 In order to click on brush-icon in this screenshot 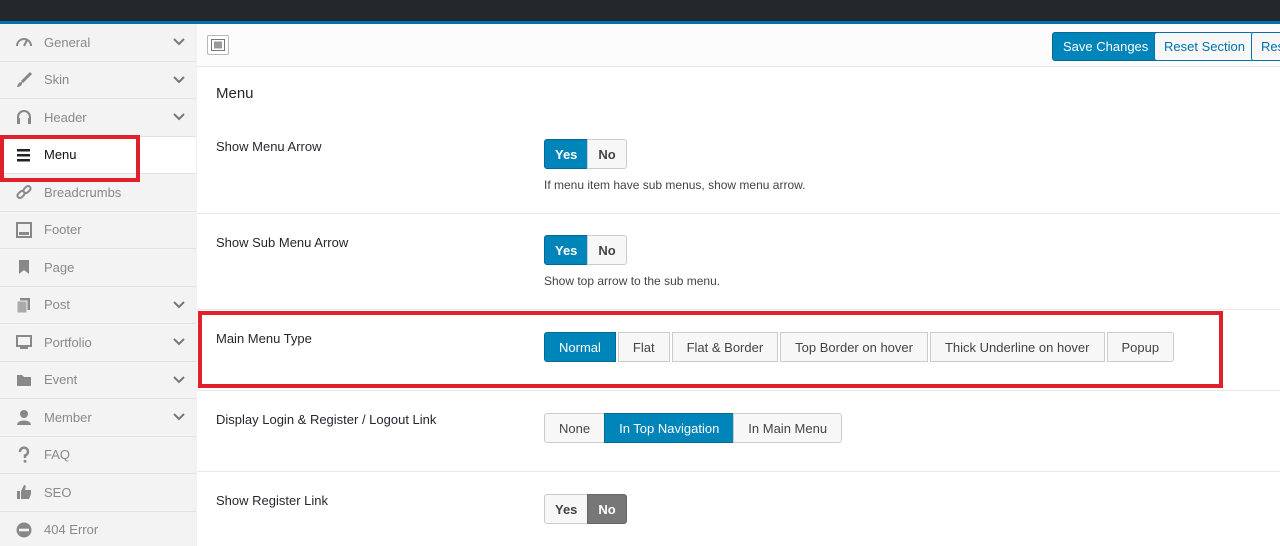, I will do `click(22, 80)`.